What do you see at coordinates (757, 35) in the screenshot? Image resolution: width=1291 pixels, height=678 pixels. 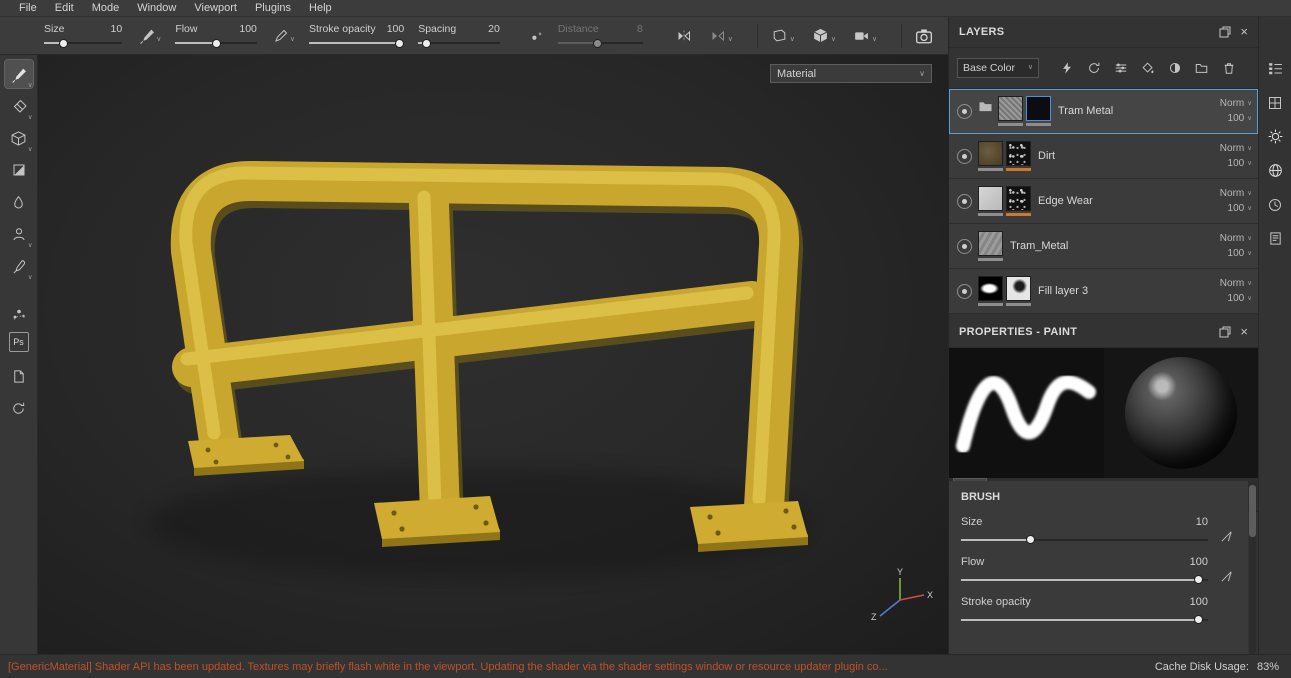 I see `toolbar-separator` at bounding box center [757, 35].